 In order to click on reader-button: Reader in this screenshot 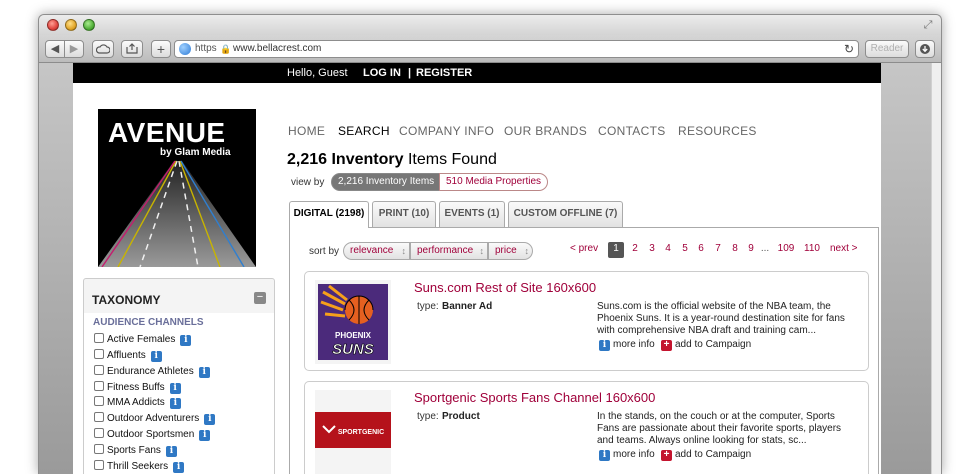, I will do `click(887, 49)`.